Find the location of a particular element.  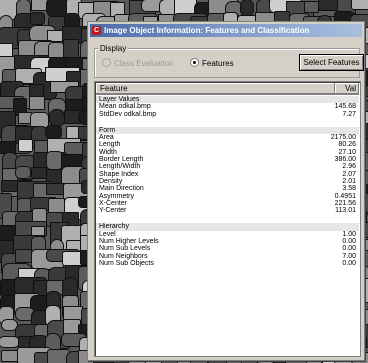

feature-name: Num Neighbors is located at coordinates (123, 256).